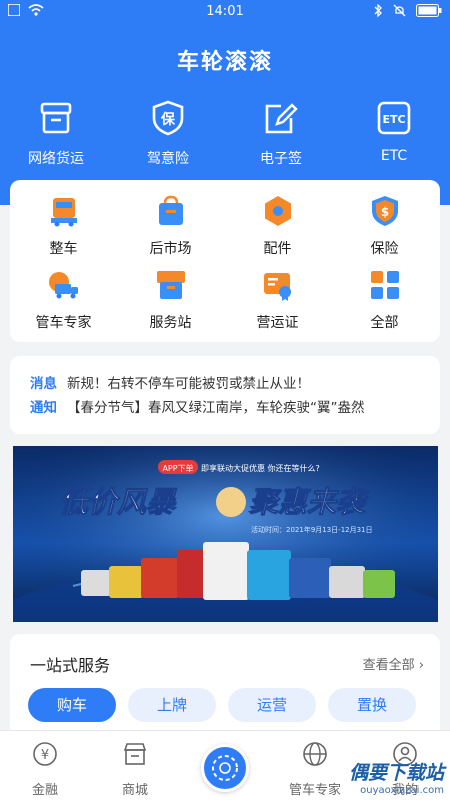 Image resolution: width=450 pixels, height=800 pixels. I want to click on certificate-icon, so click(277, 287).